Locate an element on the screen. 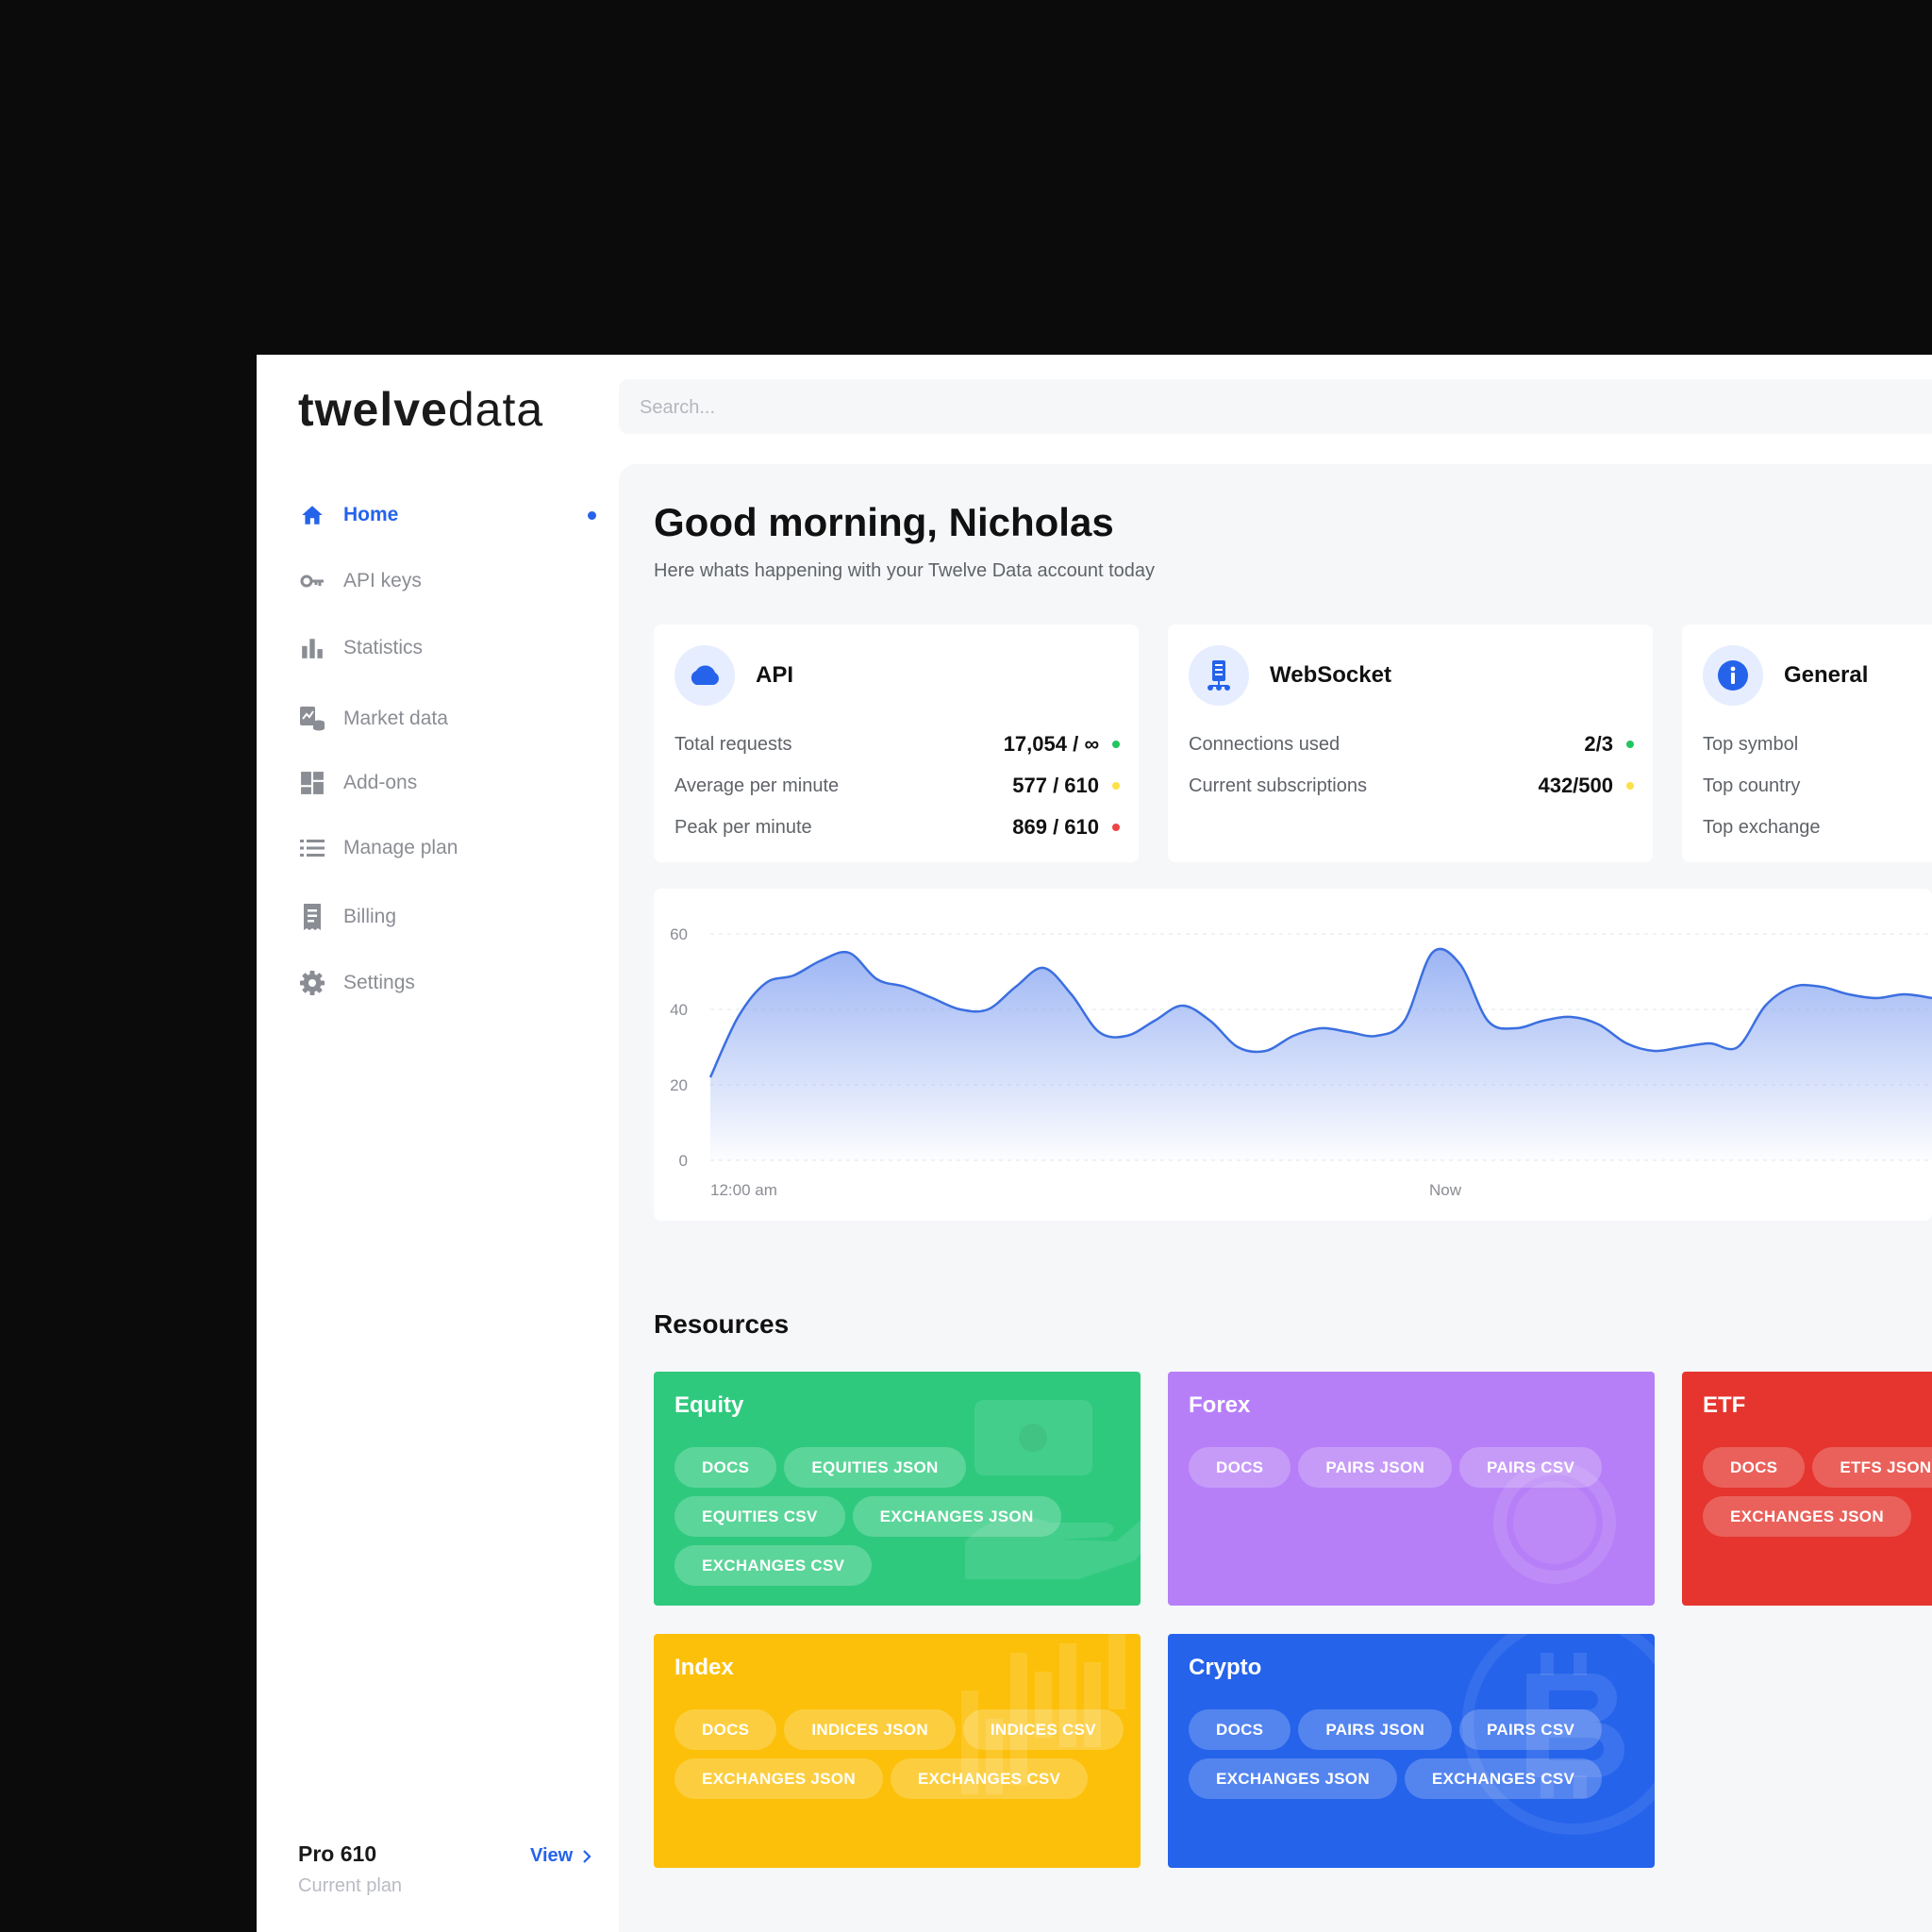  resource-card-title: Index is located at coordinates (704, 1667).